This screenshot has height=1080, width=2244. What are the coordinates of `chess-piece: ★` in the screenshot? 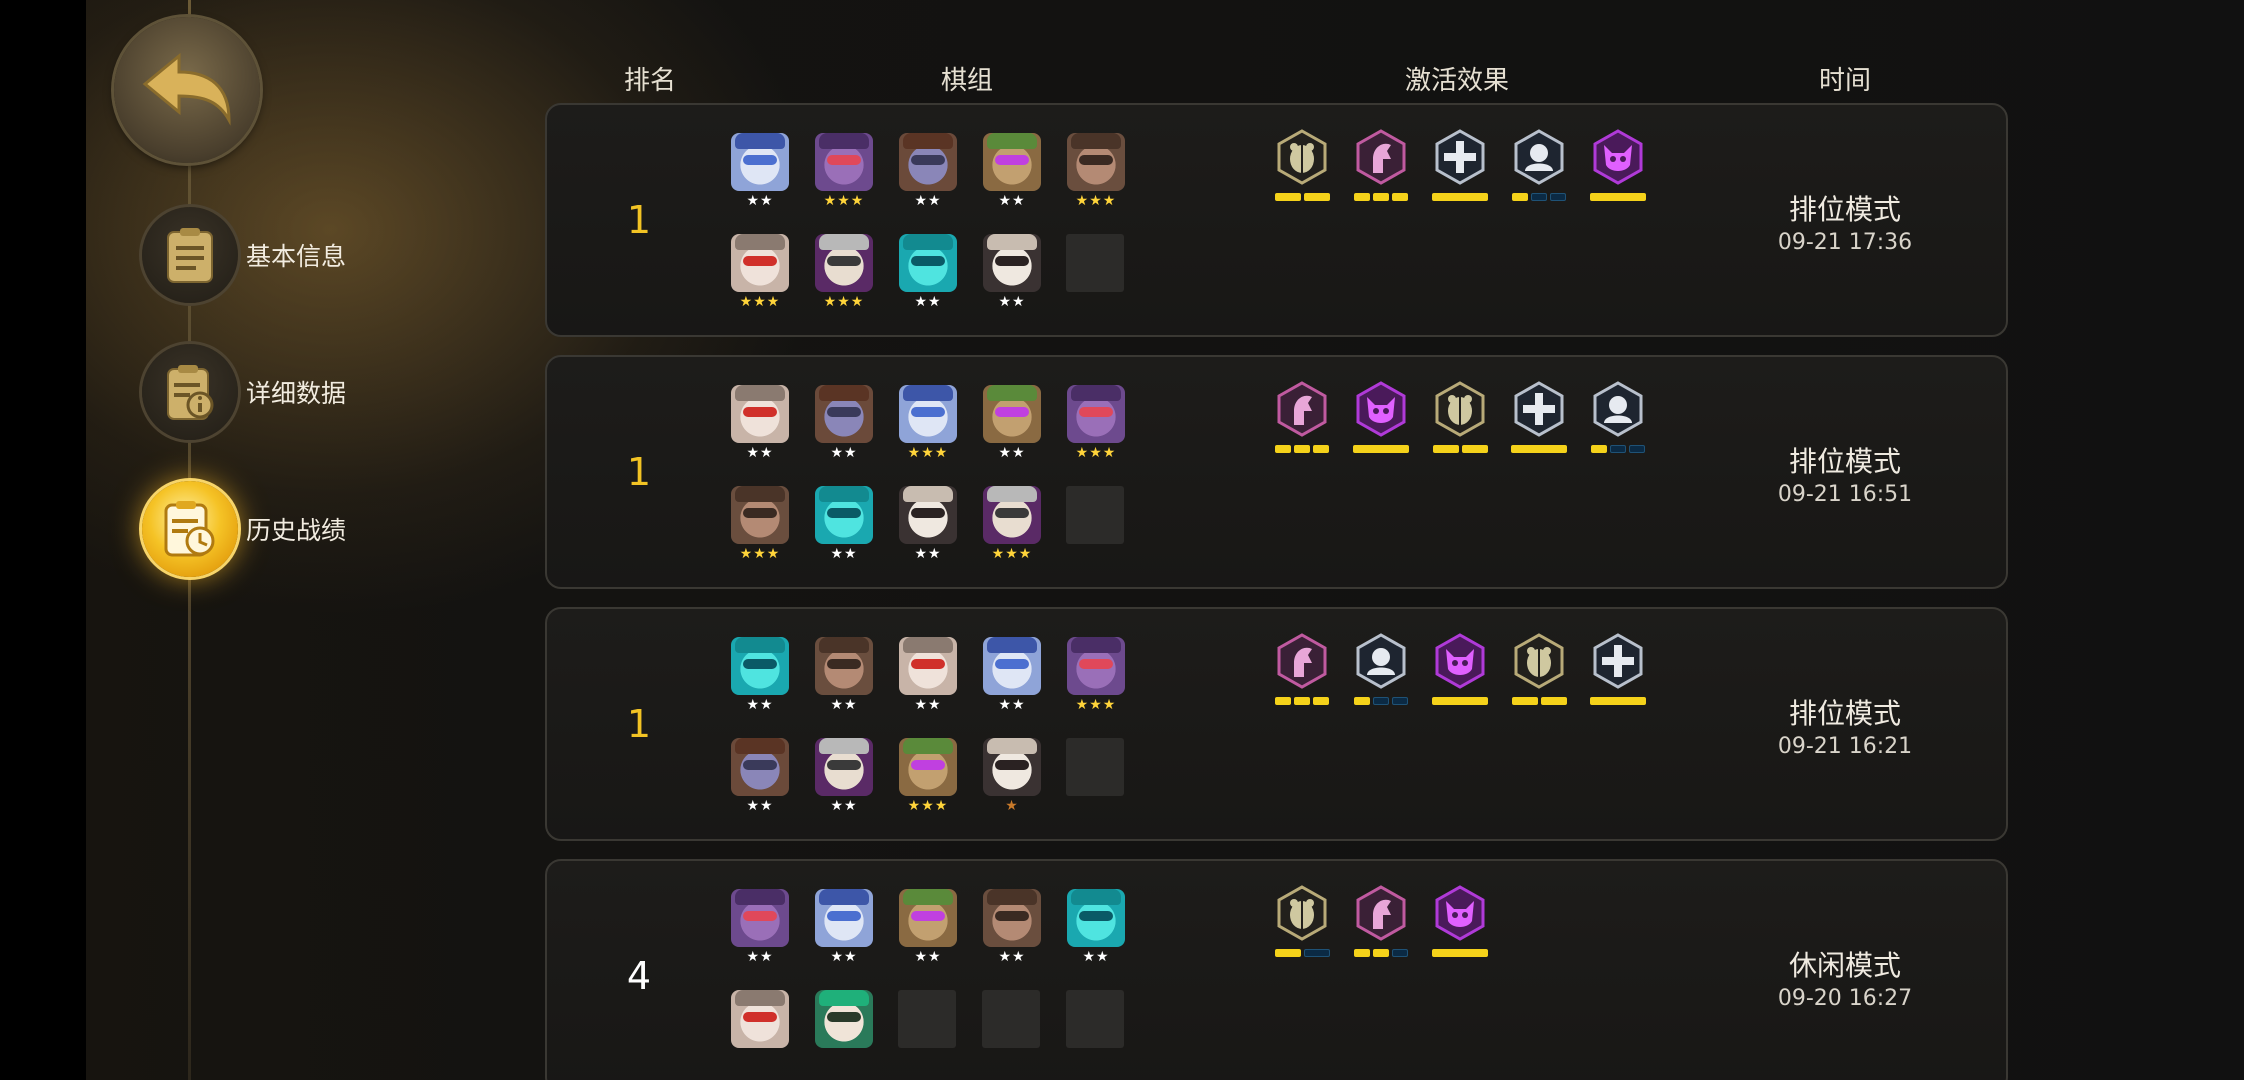 It's located at (1012, 779).